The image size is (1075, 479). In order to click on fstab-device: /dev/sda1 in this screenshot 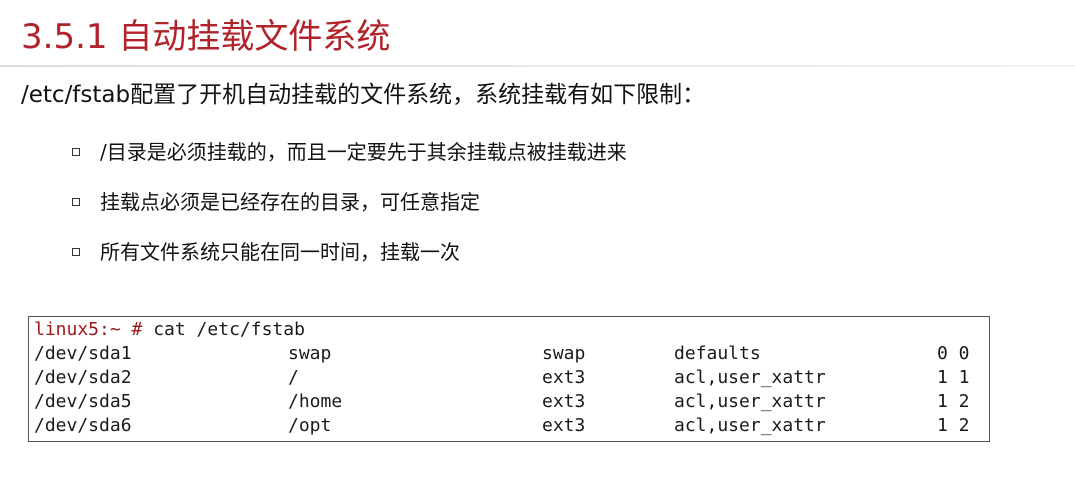, I will do `click(83, 353)`.